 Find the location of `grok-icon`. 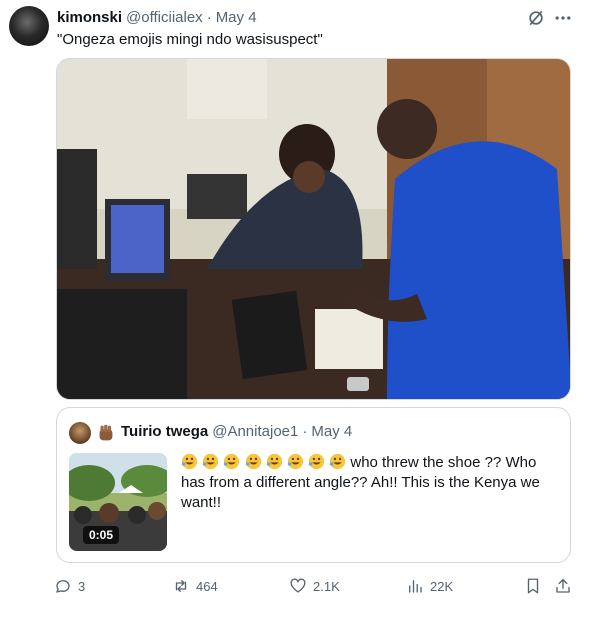

grok-icon is located at coordinates (536, 18).